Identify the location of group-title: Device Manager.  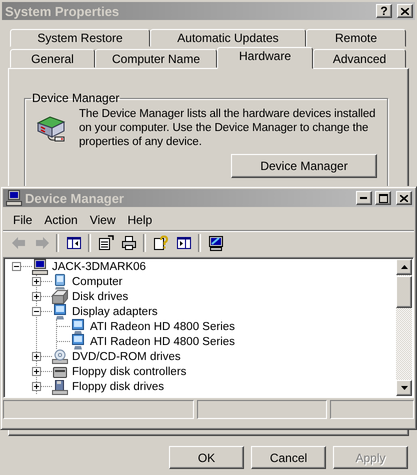
(75, 98).